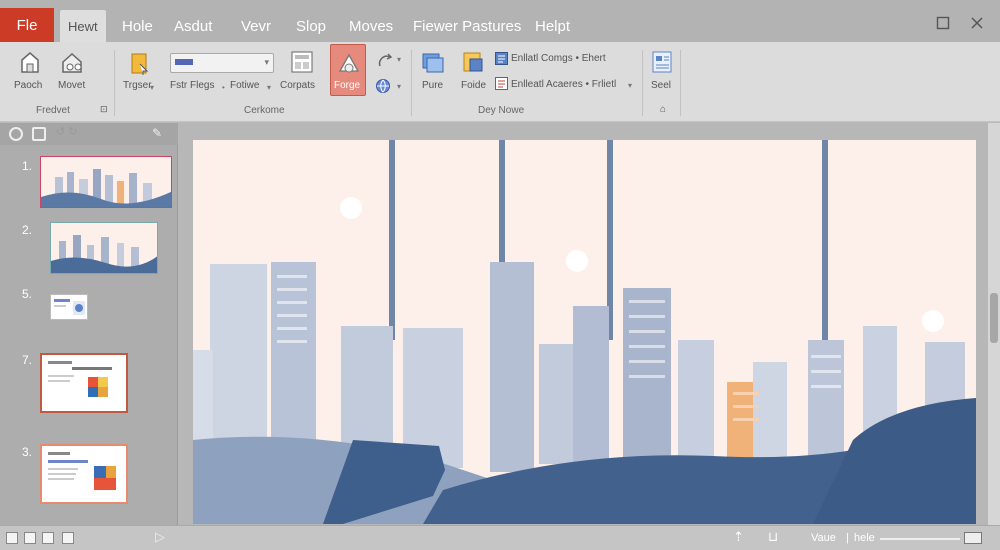 Image resolution: width=1000 pixels, height=550 pixels. I want to click on slides-panel: ↺ ↻ ✎ 1. 2. 5. 7. 3., so click(89, 324).